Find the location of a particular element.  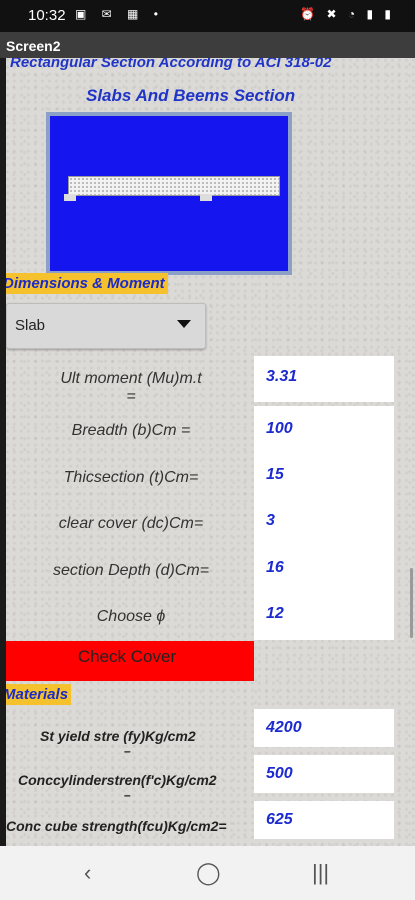

home-icon: ◯ is located at coordinates (208, 873).